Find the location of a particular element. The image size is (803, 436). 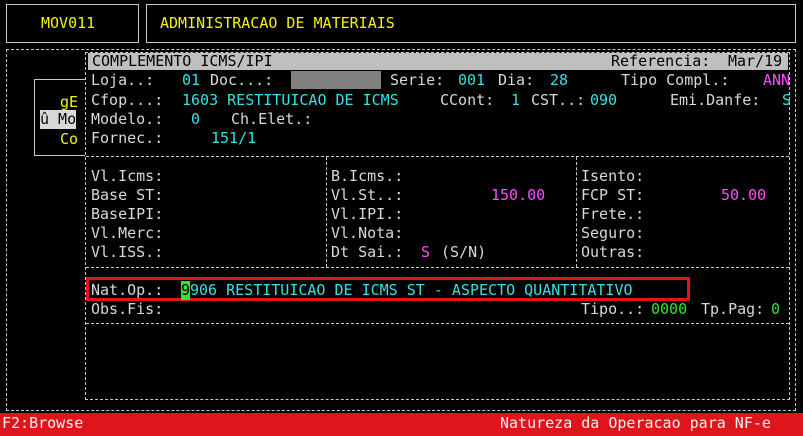

vl-st-value: 150.00 is located at coordinates (518, 195).